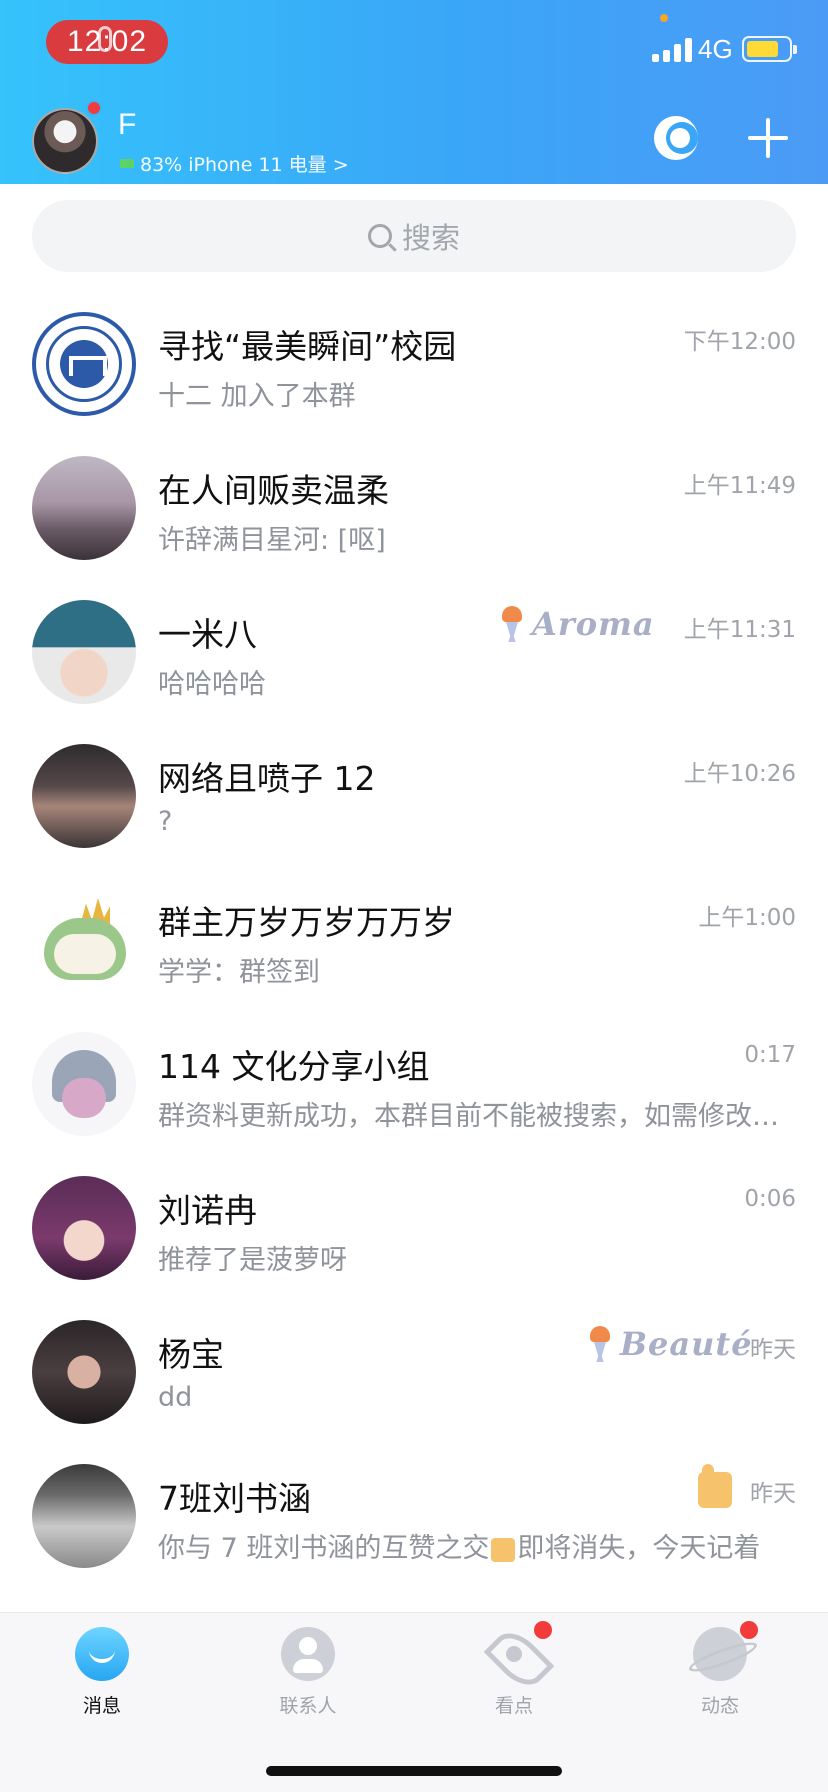 This screenshot has width=828, height=1792. What do you see at coordinates (165, 821) in the screenshot?
I see `conversation-preview: ?` at bounding box center [165, 821].